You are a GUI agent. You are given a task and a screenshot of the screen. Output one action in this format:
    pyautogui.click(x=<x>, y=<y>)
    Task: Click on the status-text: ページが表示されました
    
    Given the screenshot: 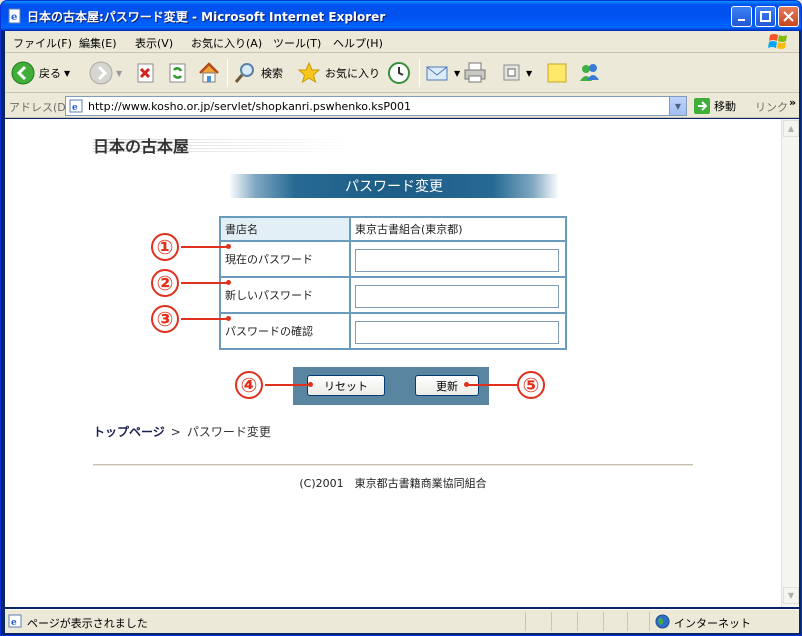 What is the action you would take?
    pyautogui.click(x=87, y=623)
    